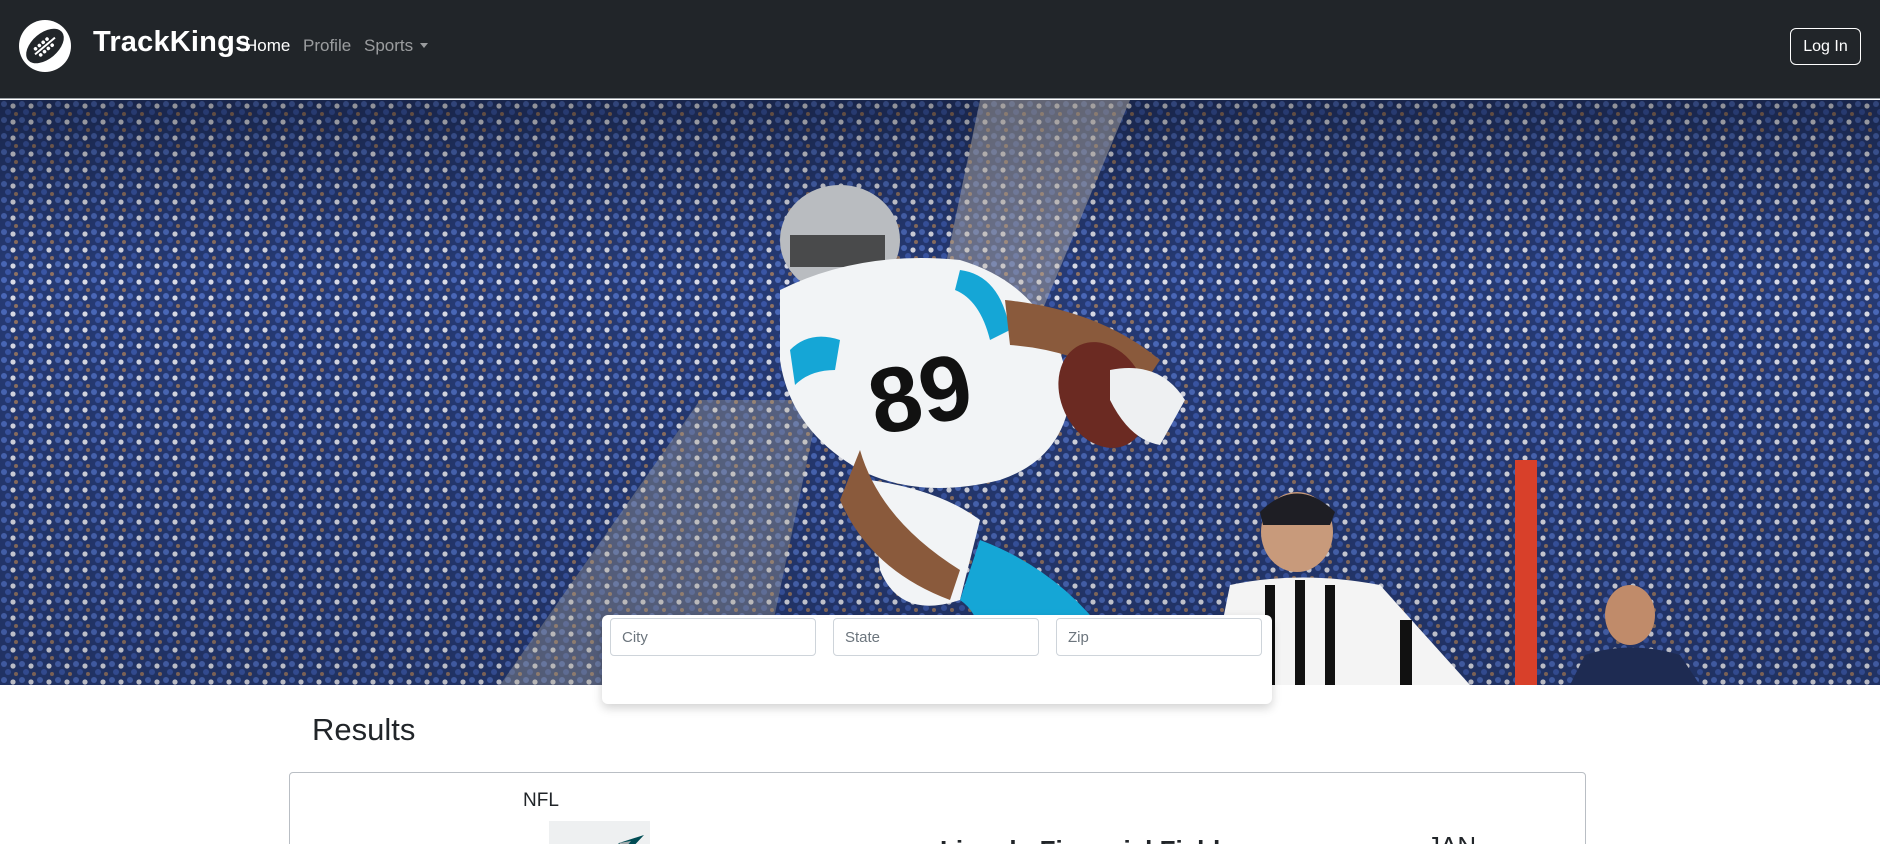  Describe the element at coordinates (327, 46) in the screenshot. I see `nav-profile: Profile` at that location.